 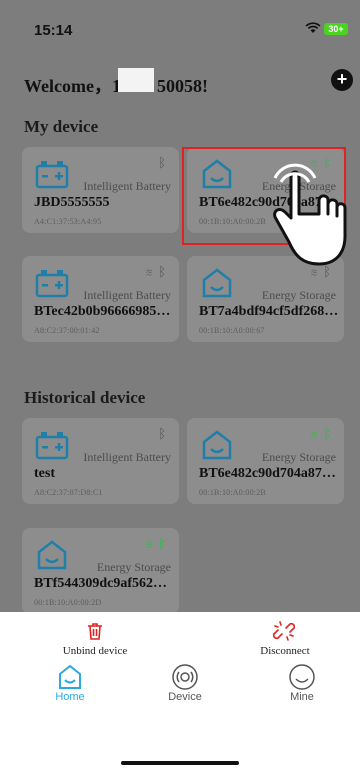 What do you see at coordinates (302, 697) in the screenshot?
I see `tab-mine-label: Mine` at bounding box center [302, 697].